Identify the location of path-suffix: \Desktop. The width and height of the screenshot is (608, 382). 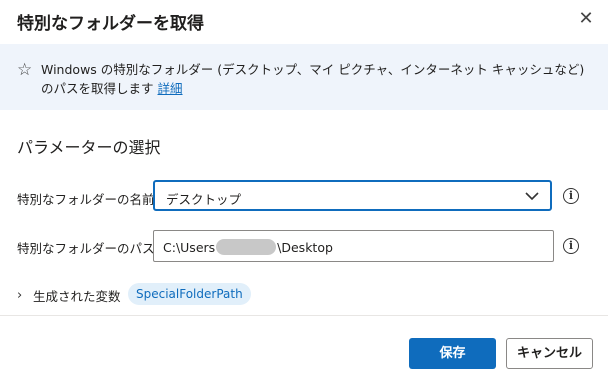
(305, 247).